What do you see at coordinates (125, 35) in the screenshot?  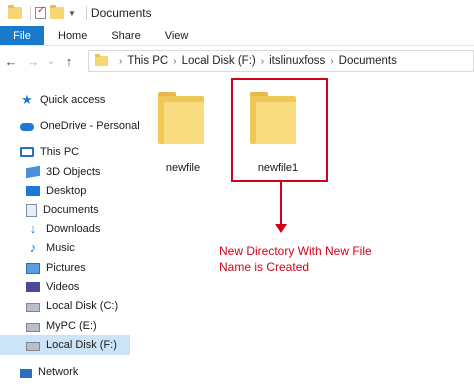 I see `tab-share: Share` at bounding box center [125, 35].